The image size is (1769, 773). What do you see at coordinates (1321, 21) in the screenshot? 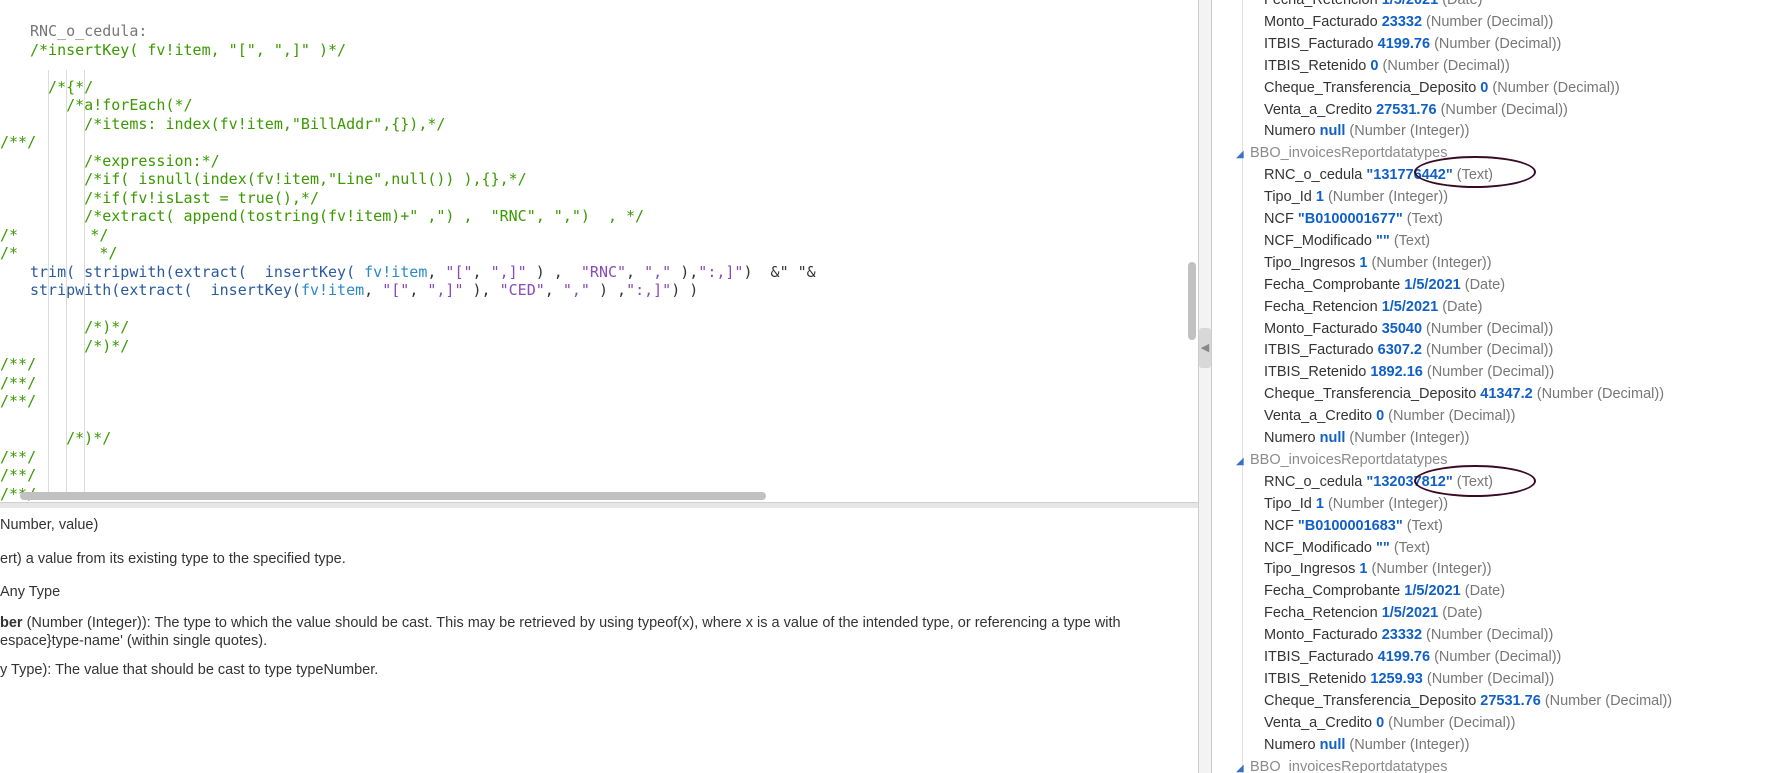
I see `field-name: Monto_Facturado` at bounding box center [1321, 21].